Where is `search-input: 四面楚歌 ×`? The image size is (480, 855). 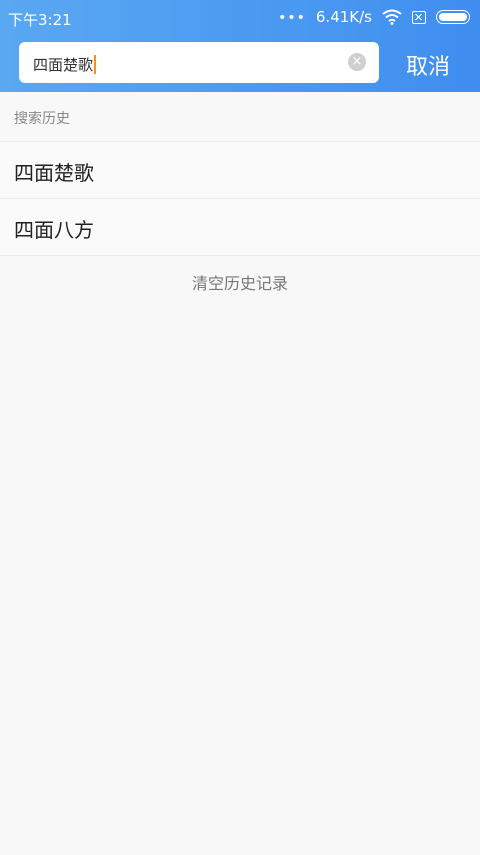 search-input: 四面楚歌 × is located at coordinates (199, 62).